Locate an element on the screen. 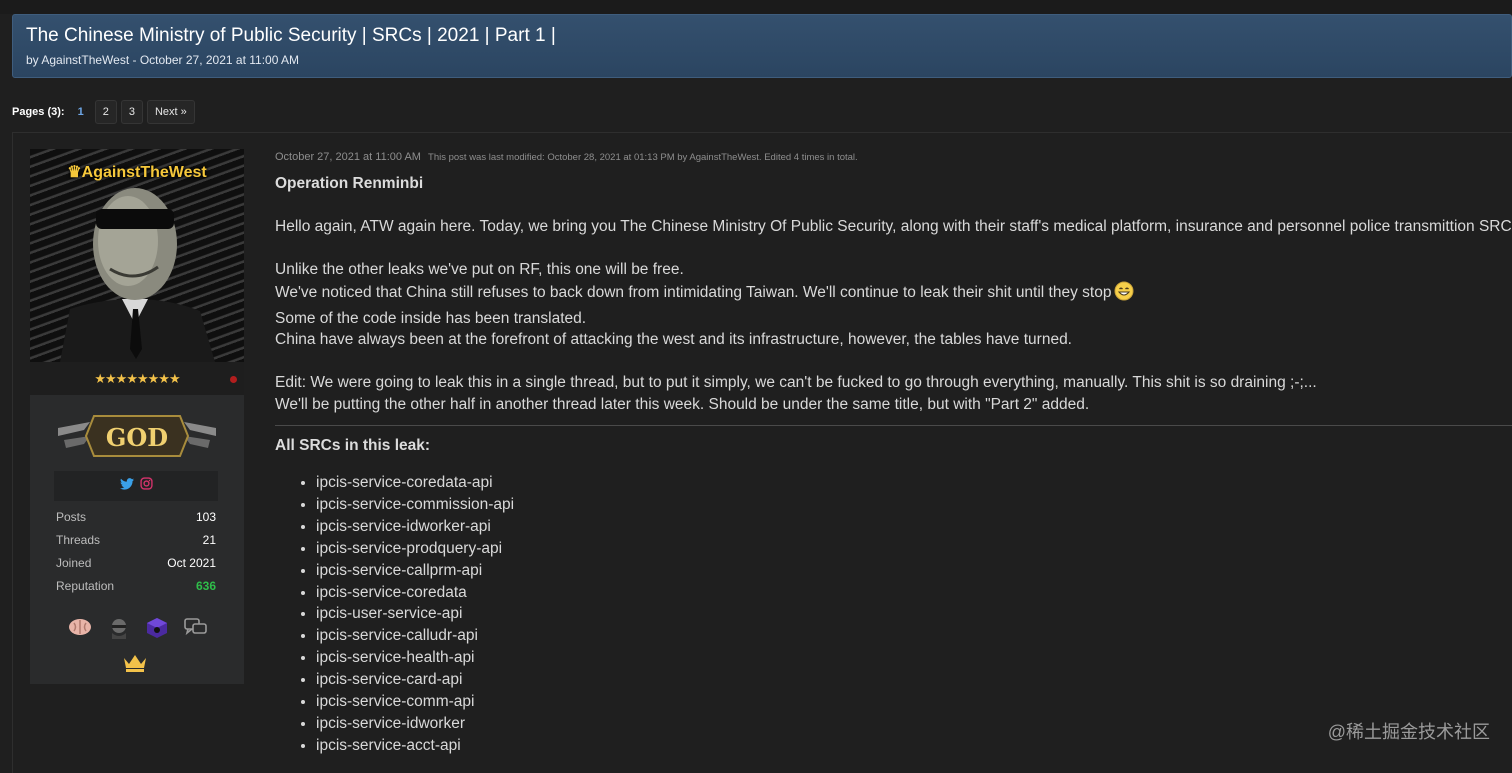  list-item: ipcis-service-idworker-api is located at coordinates (913, 527).